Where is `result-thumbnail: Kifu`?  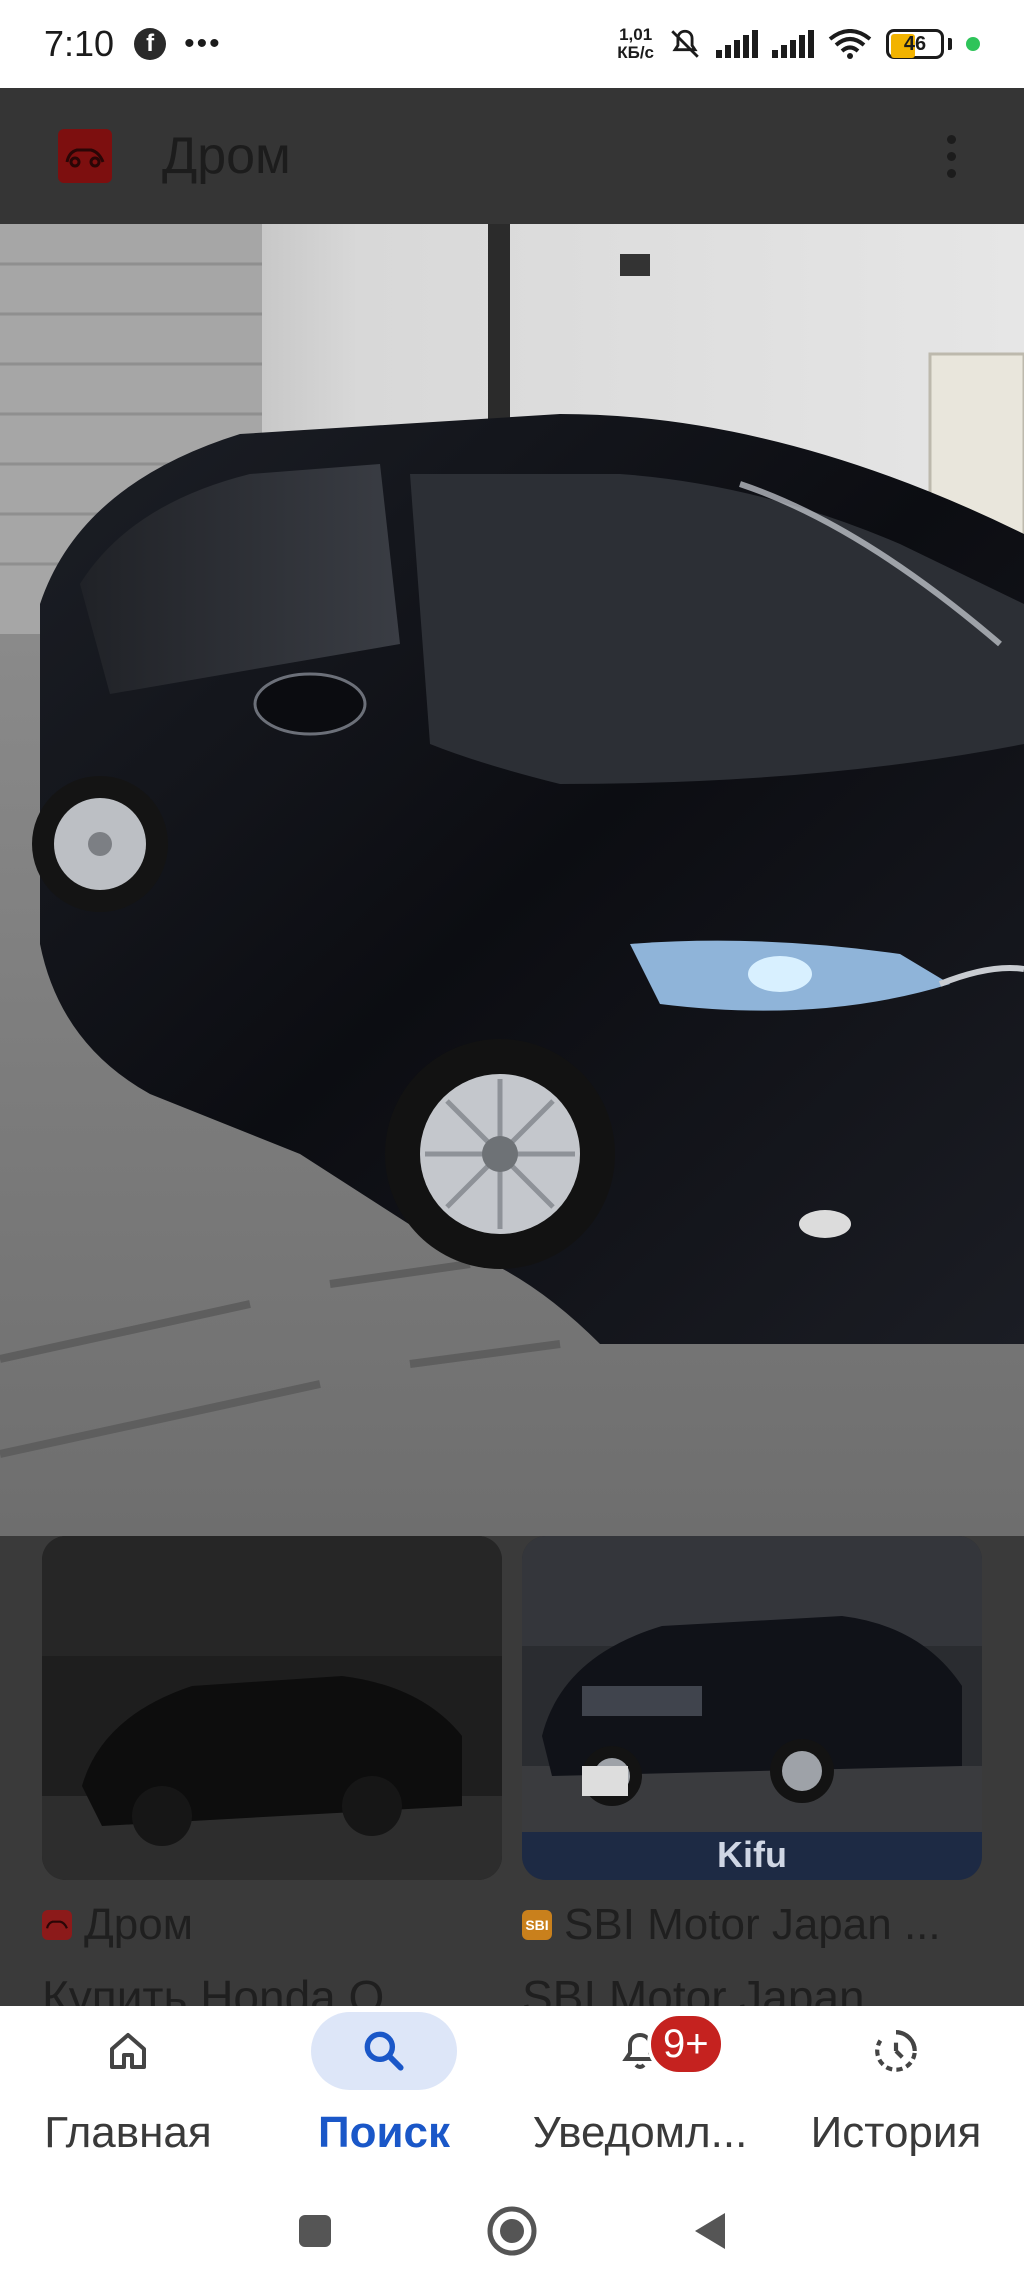 result-thumbnail: Kifu is located at coordinates (752, 1708).